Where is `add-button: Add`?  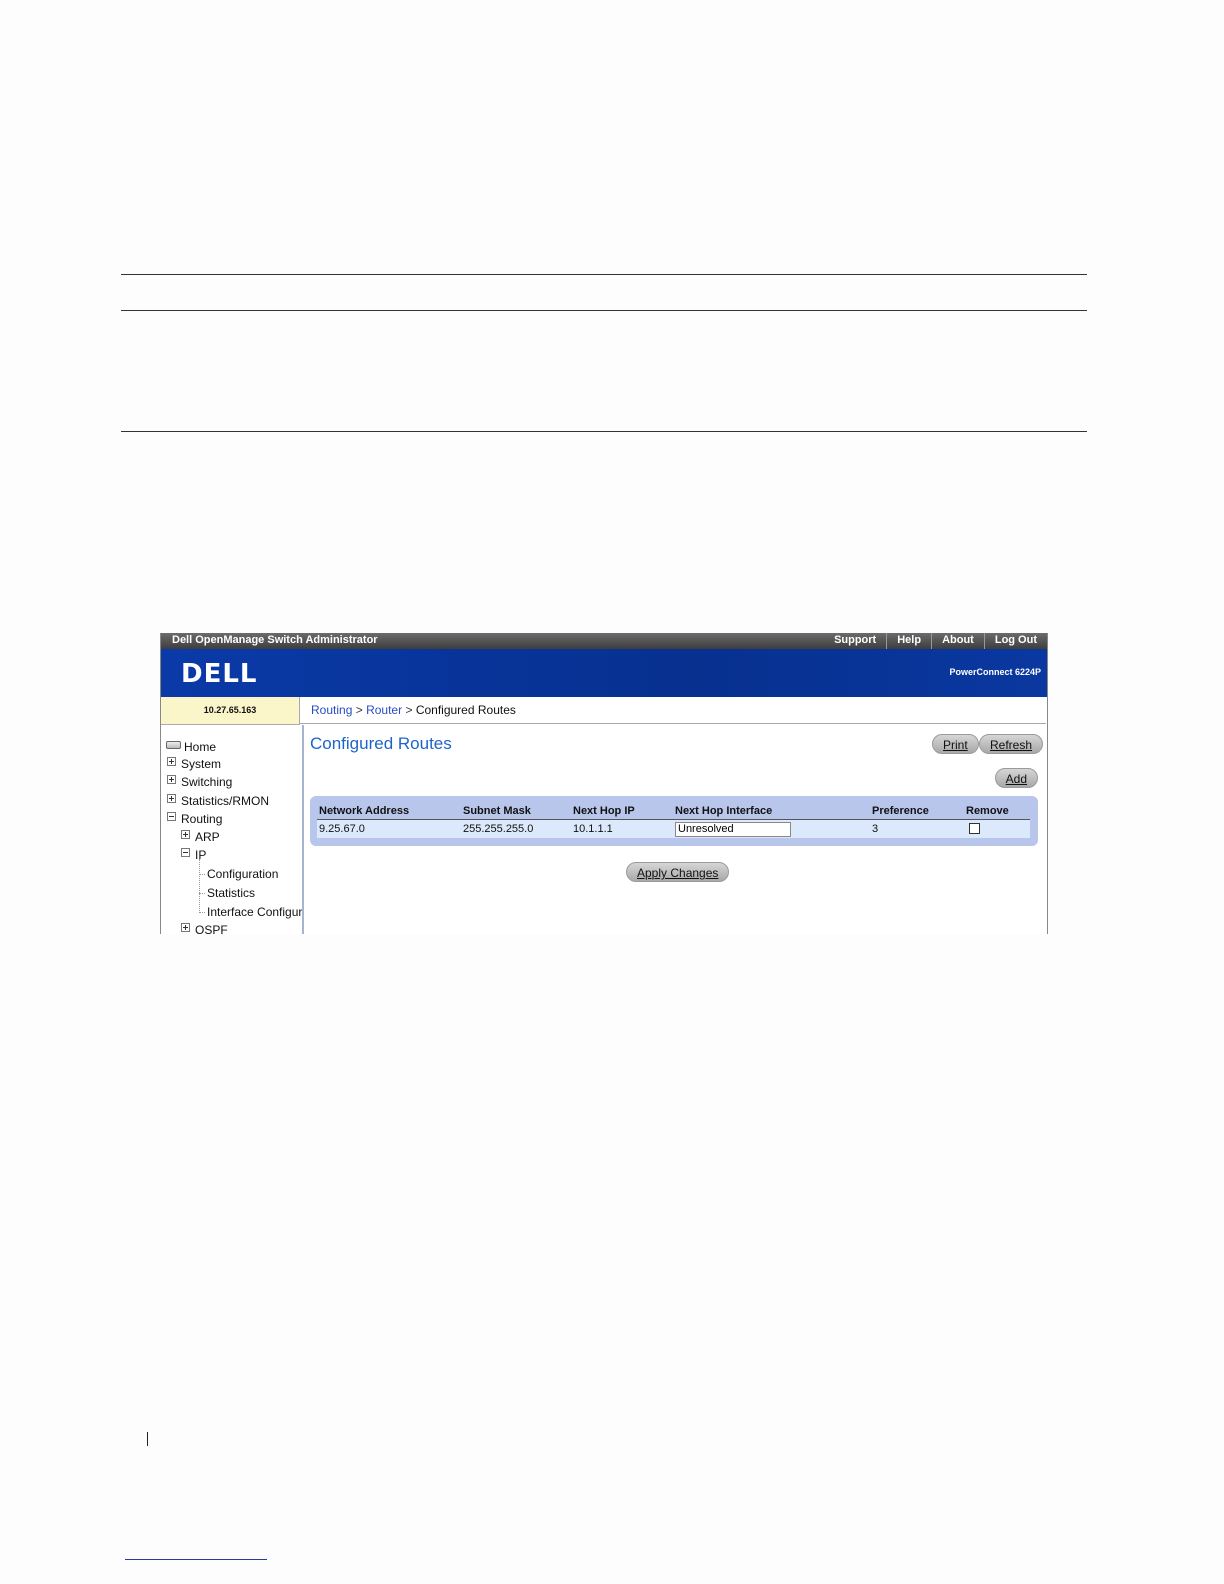 add-button: Add is located at coordinates (1016, 778).